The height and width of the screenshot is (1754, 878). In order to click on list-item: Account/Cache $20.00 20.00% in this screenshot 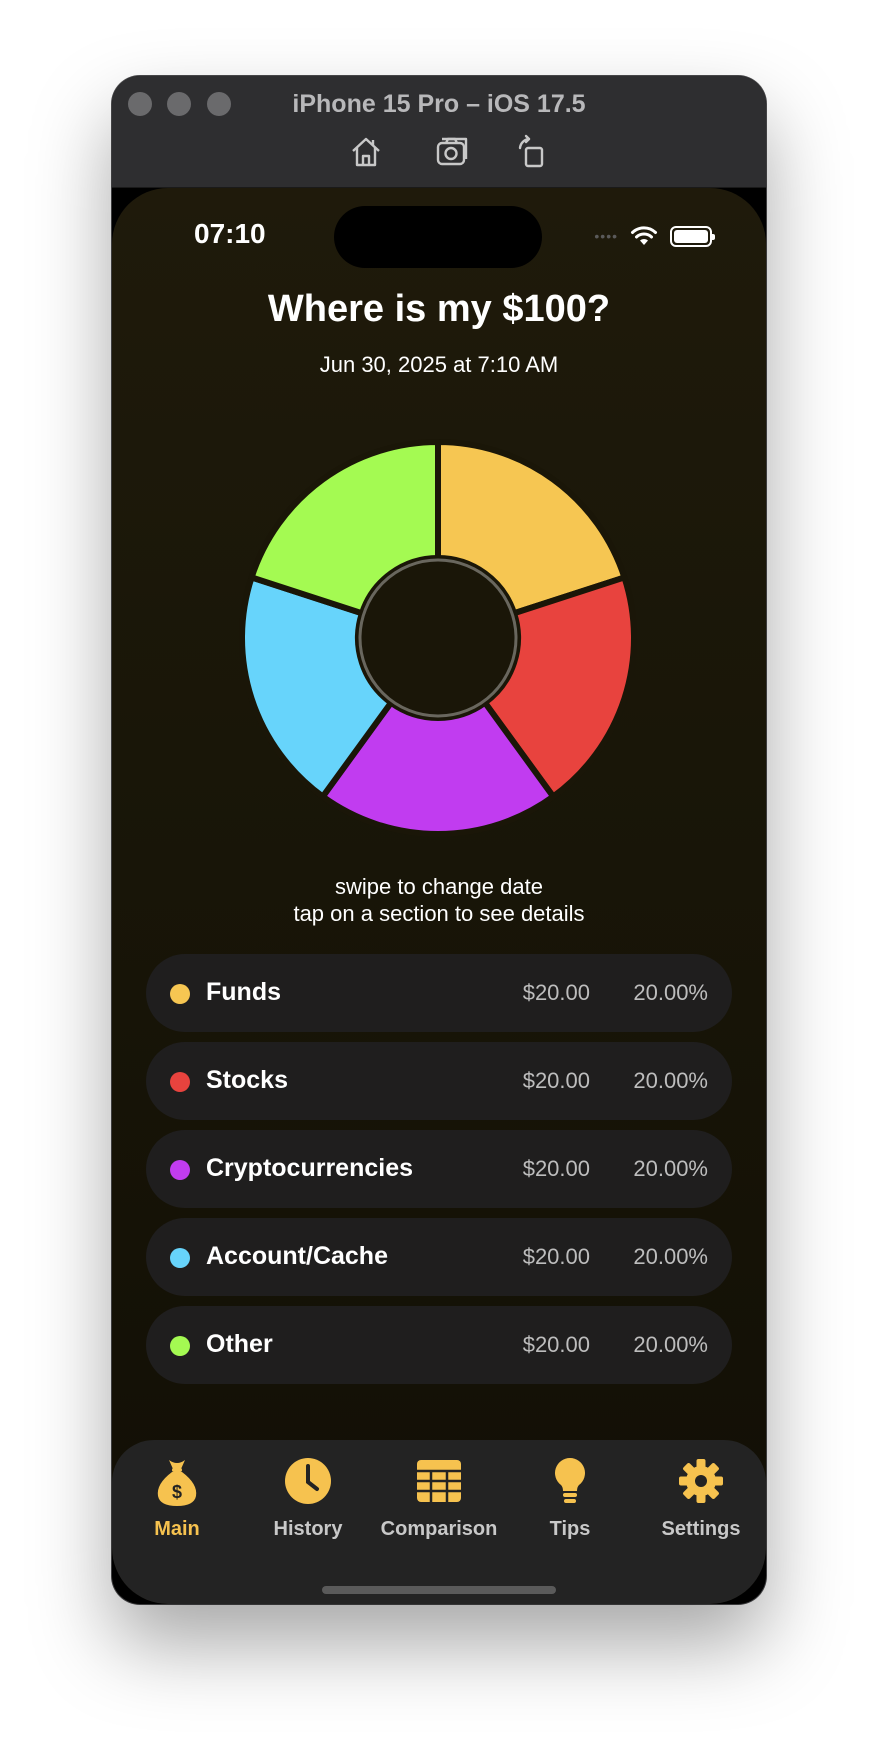, I will do `click(439, 1257)`.